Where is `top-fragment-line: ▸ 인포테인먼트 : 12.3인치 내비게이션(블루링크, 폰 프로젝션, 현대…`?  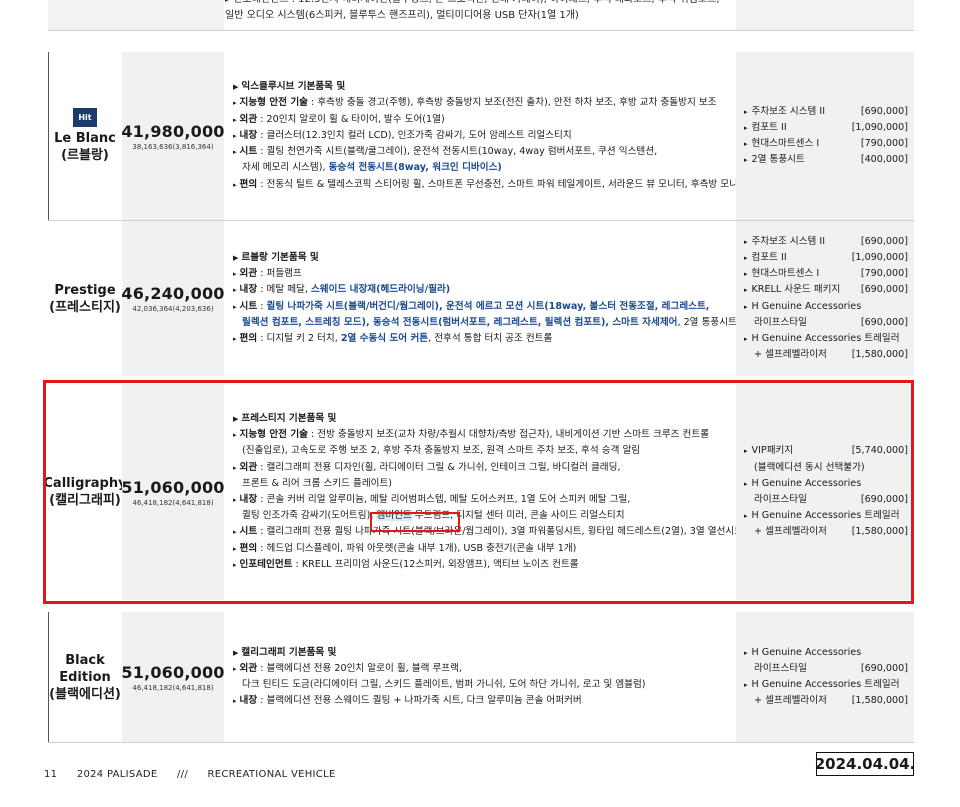
top-fragment-line: ▸ 인포테인먼트 : 12.3인치 내비게이션(블루링크, 폰 프로젝션, 현대… is located at coordinates (480, 4).